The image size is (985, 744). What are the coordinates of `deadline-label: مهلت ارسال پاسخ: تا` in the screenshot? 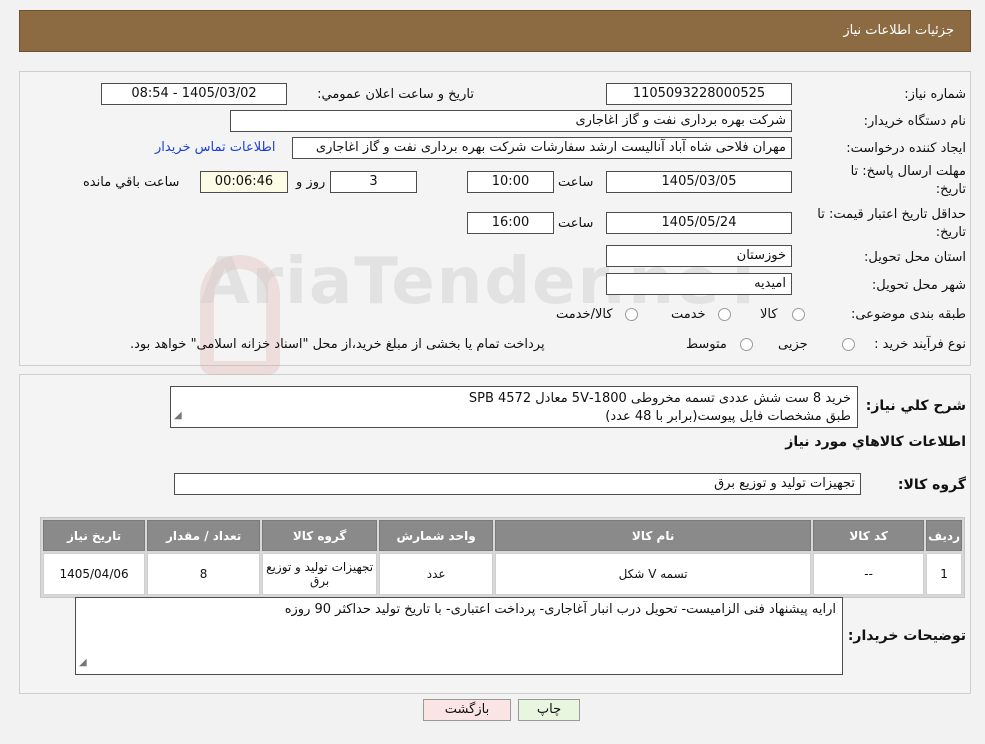 It's located at (908, 171).